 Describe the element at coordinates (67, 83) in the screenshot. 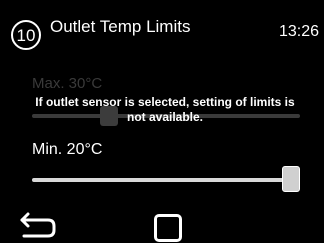

I see `max-limit-label: Max. 30°C` at that location.